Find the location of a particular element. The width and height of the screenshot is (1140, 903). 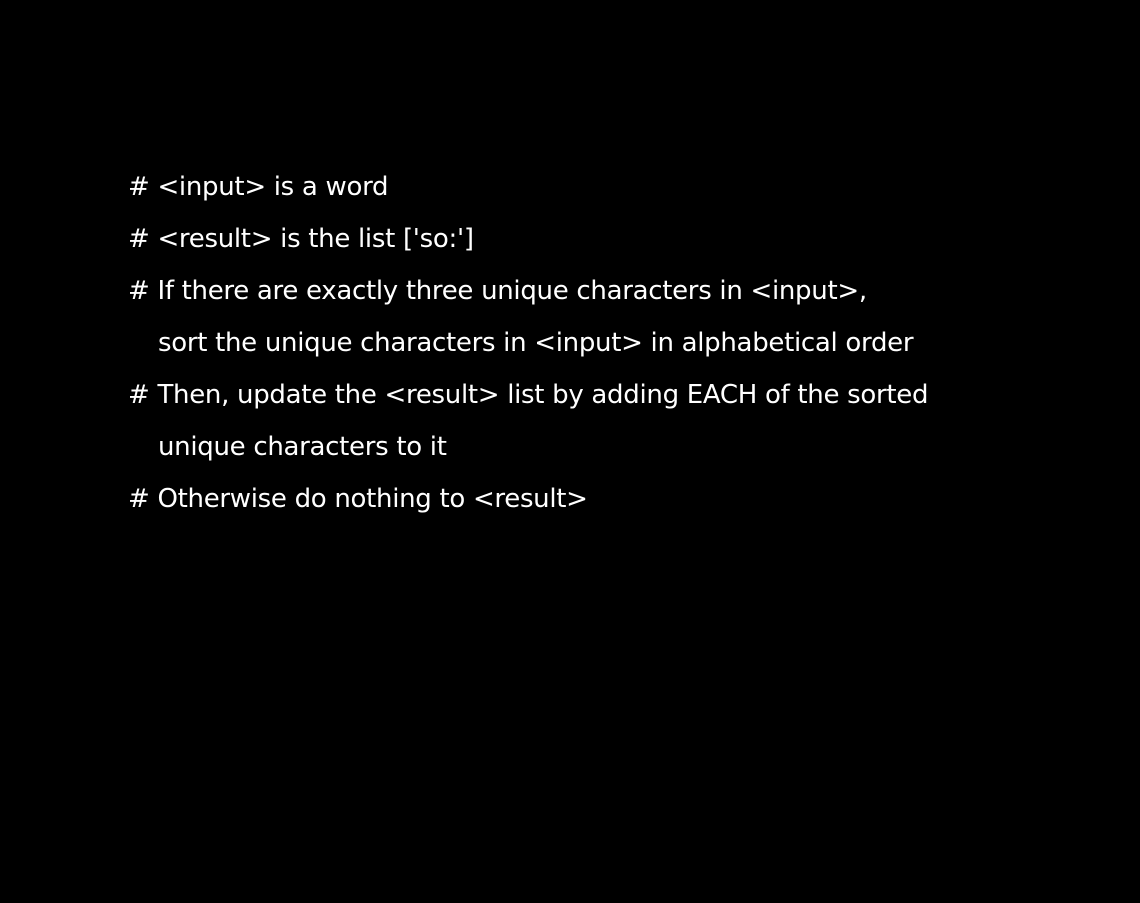

instruction-line-continuation: unique characters to it is located at coordinates (302, 447).